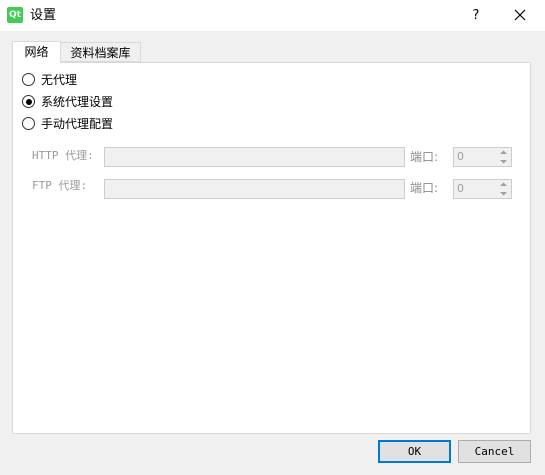  I want to click on tab-repository: 资料档案库, so click(101, 52).